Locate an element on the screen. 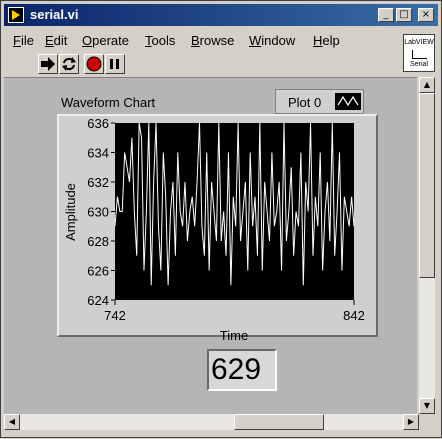 This screenshot has height=439, width=442. scroll-right-button: ▶ is located at coordinates (411, 422).